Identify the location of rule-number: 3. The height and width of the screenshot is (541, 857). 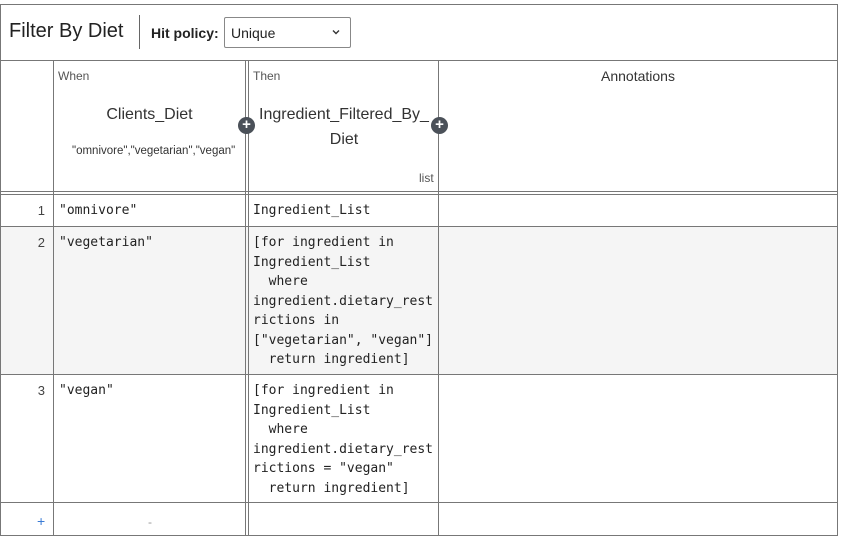
(41, 390).